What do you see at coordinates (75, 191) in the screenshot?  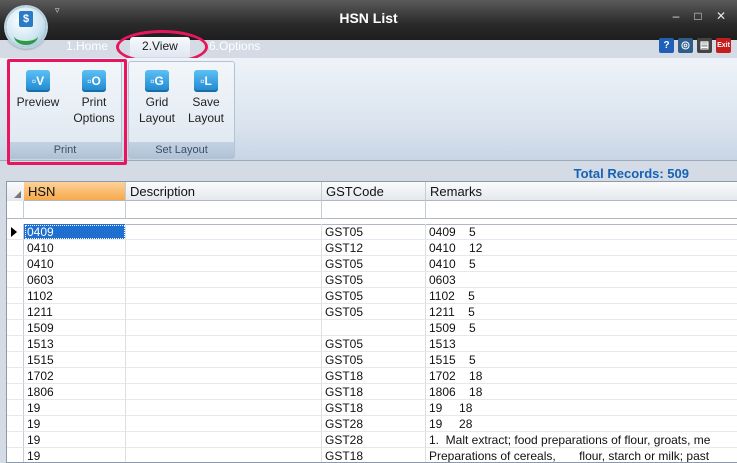 I see `column-header-hsn: HSN` at bounding box center [75, 191].